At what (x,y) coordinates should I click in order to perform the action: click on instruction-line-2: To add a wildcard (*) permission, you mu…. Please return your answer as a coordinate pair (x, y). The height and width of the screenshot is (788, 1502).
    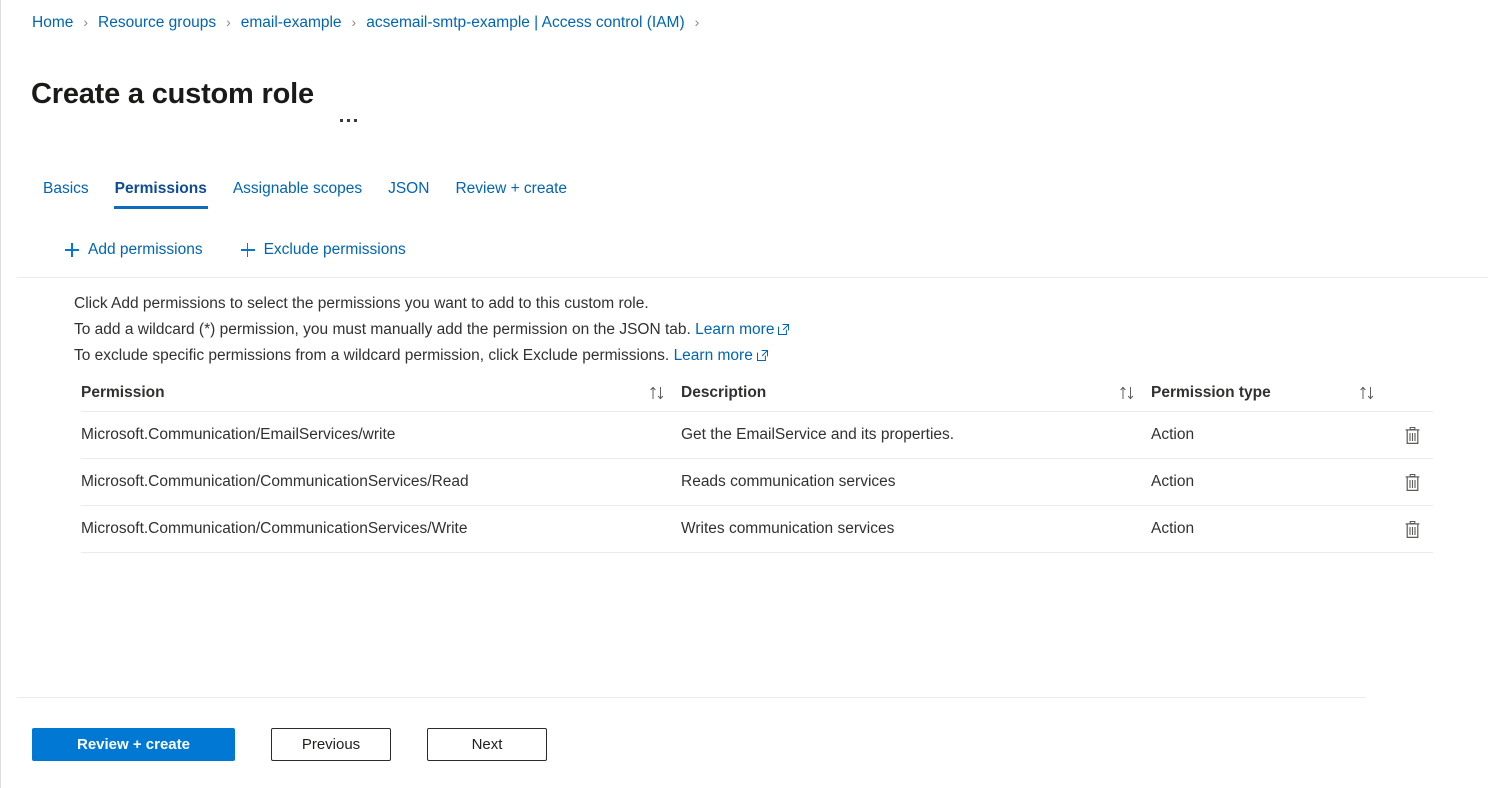
    Looking at the image, I should click on (432, 330).